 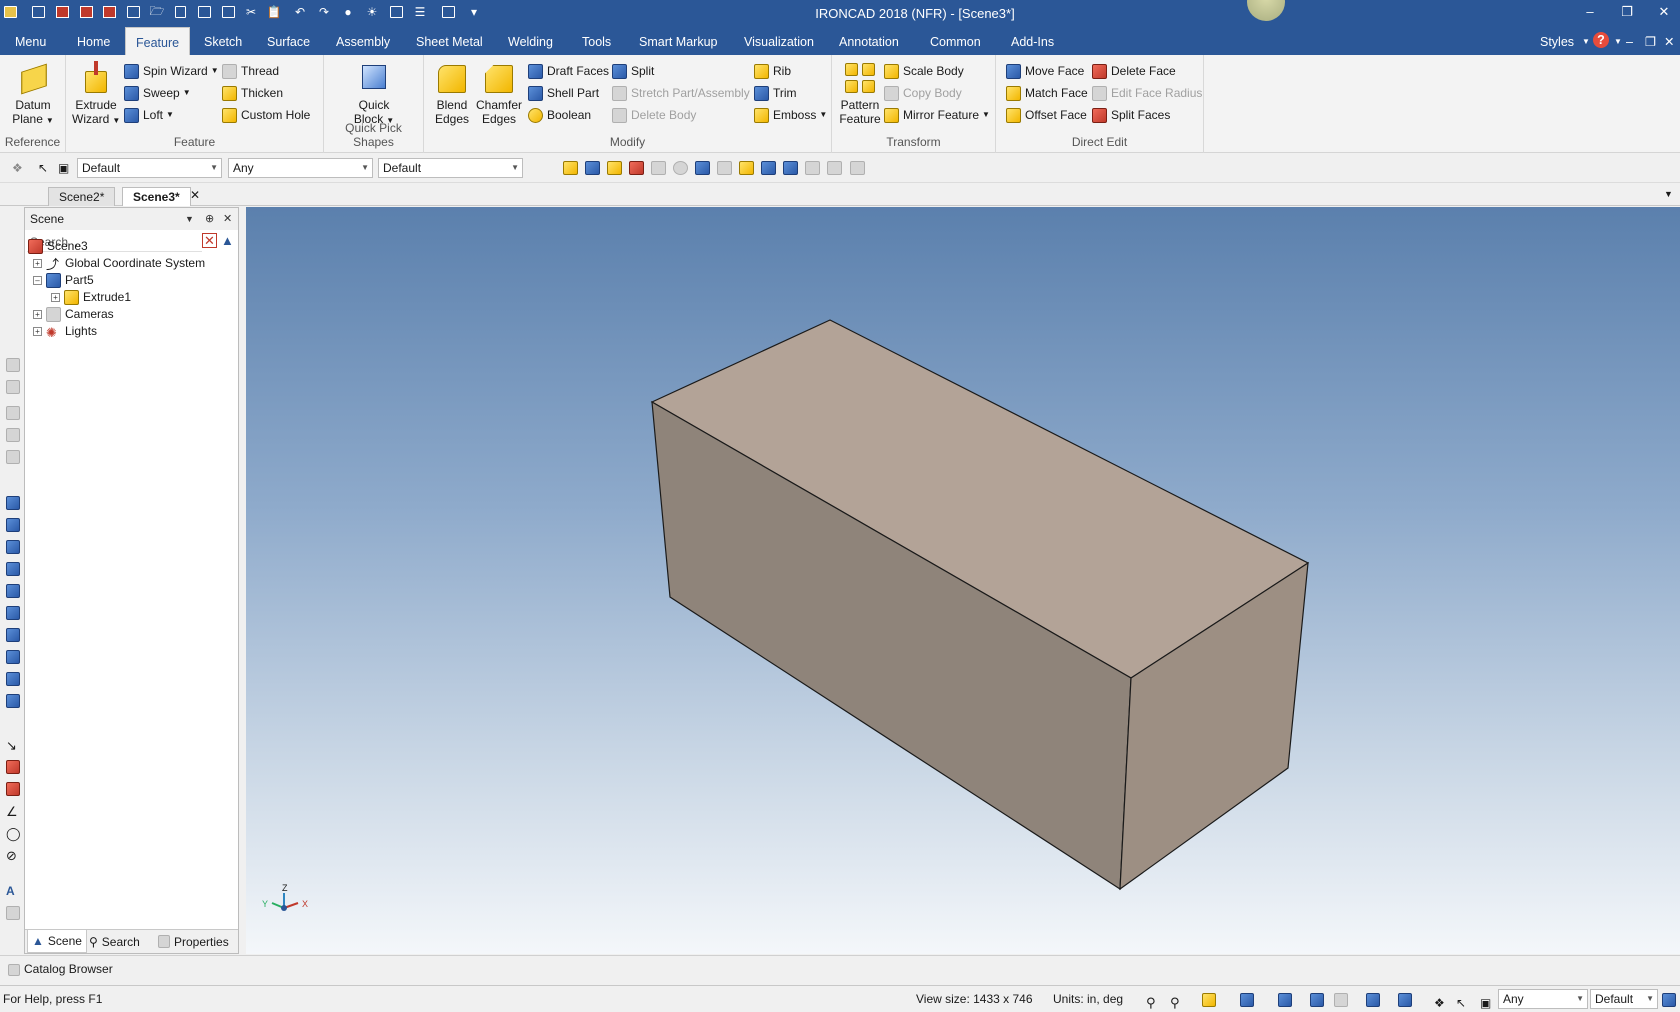 I want to click on move-face-button: Move Face, so click(x=1045, y=71).